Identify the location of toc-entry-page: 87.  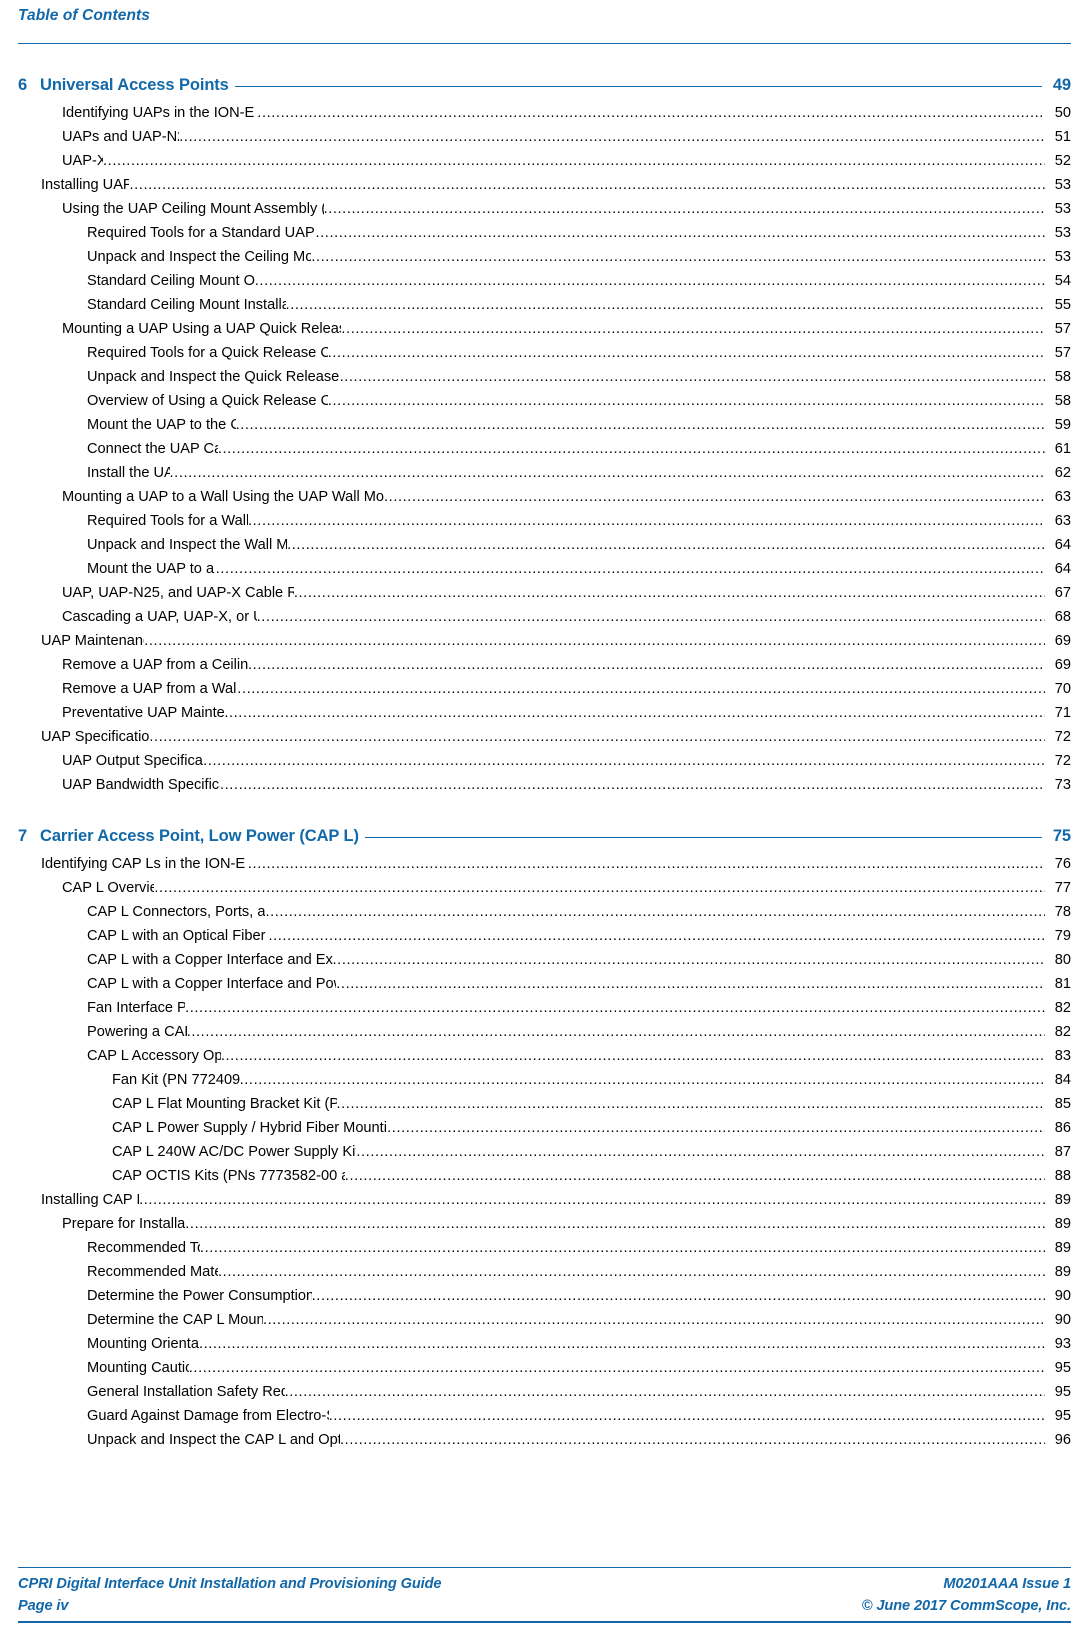
(1062, 1151).